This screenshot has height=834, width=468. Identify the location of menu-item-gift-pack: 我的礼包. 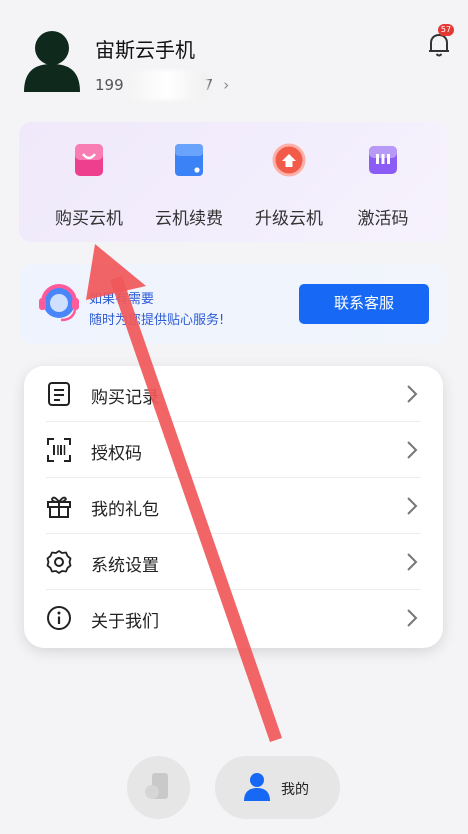
(233, 506).